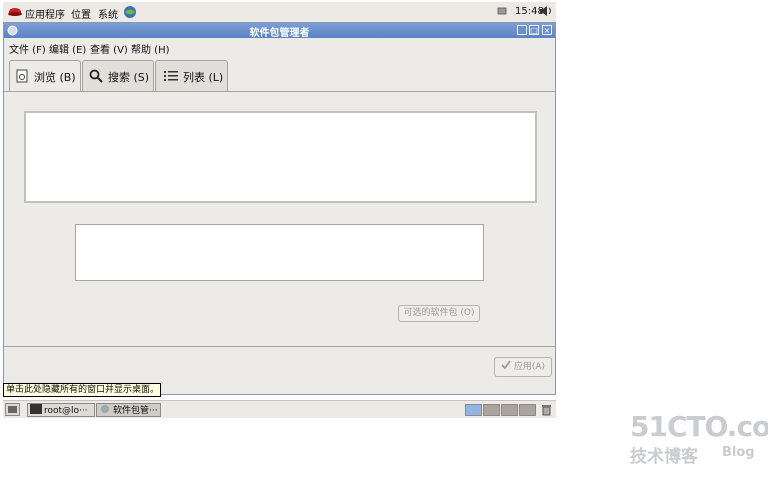 This screenshot has height=480, width=768. What do you see at coordinates (109, 48) in the screenshot?
I see `menu-view: 查看 (V)` at bounding box center [109, 48].